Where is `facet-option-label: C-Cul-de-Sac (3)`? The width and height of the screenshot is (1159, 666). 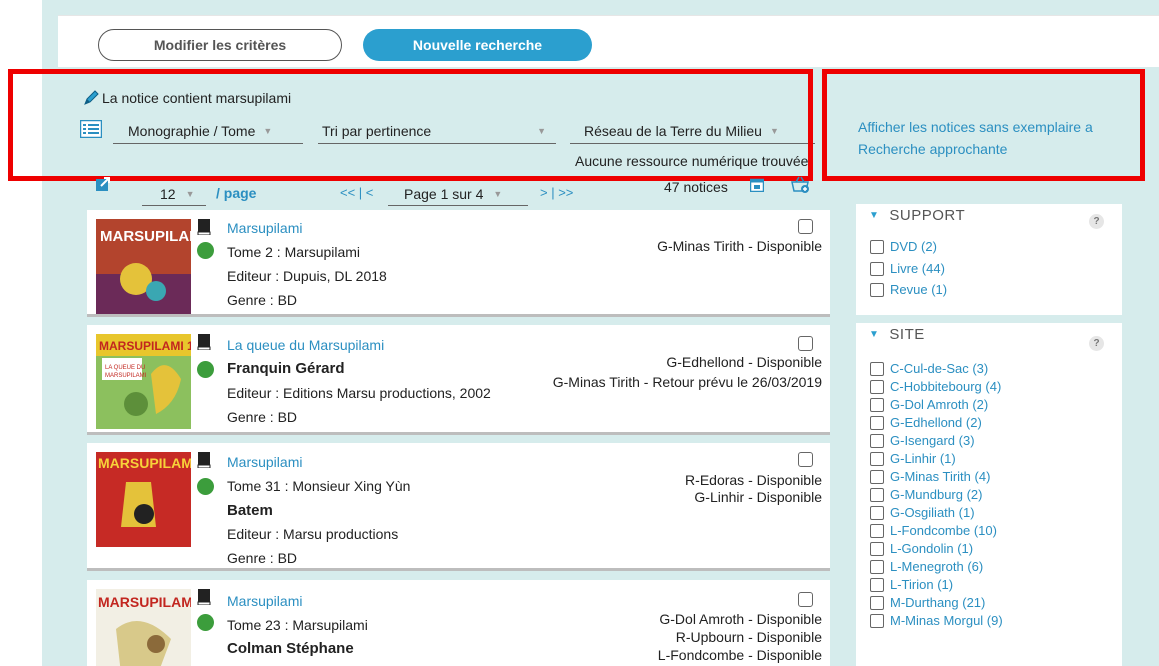 facet-option-label: C-Cul-de-Sac (3) is located at coordinates (939, 368).